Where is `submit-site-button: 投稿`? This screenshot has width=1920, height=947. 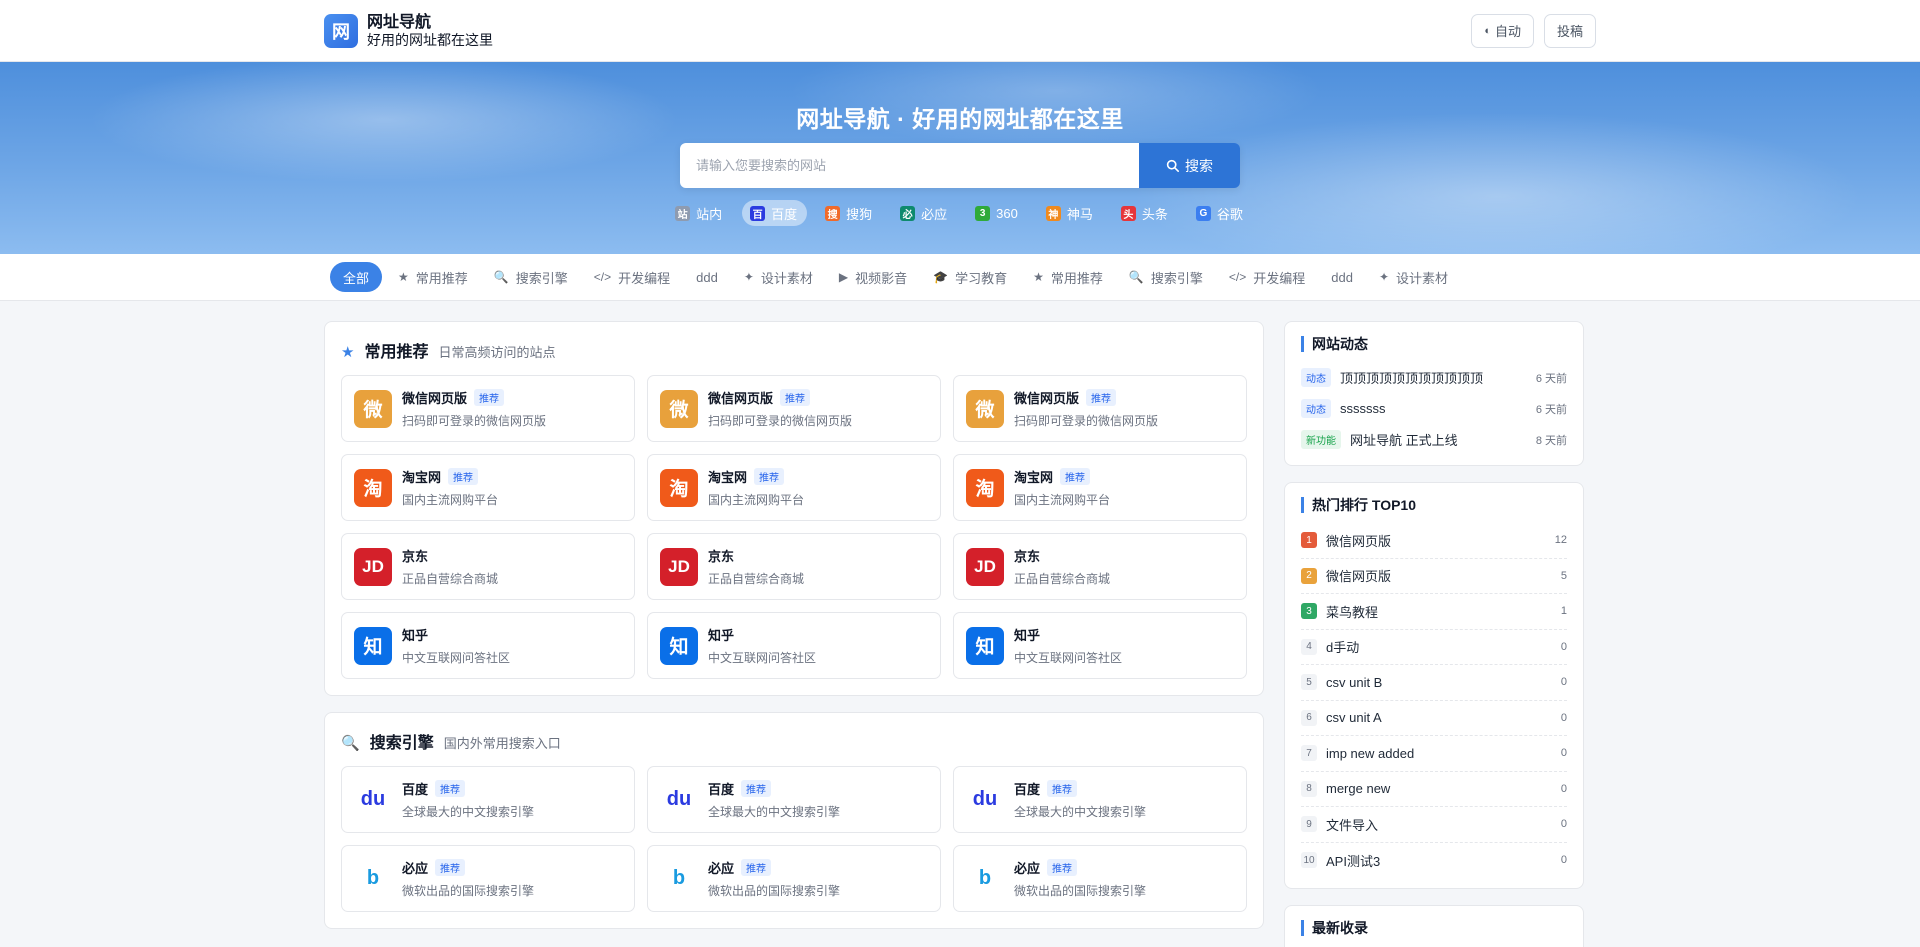 submit-site-button: 投稿 is located at coordinates (1569, 30).